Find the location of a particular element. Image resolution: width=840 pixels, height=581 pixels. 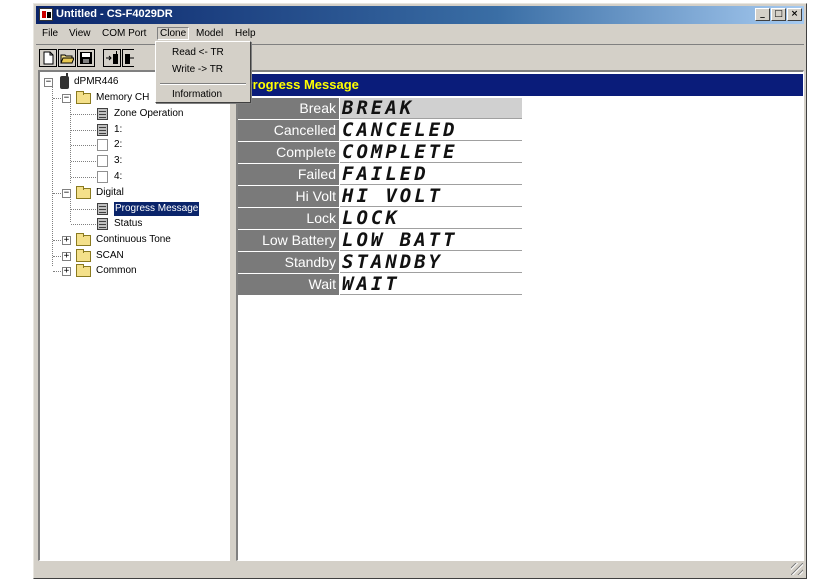

panel-title: Progress Message is located at coordinates (520, 85).